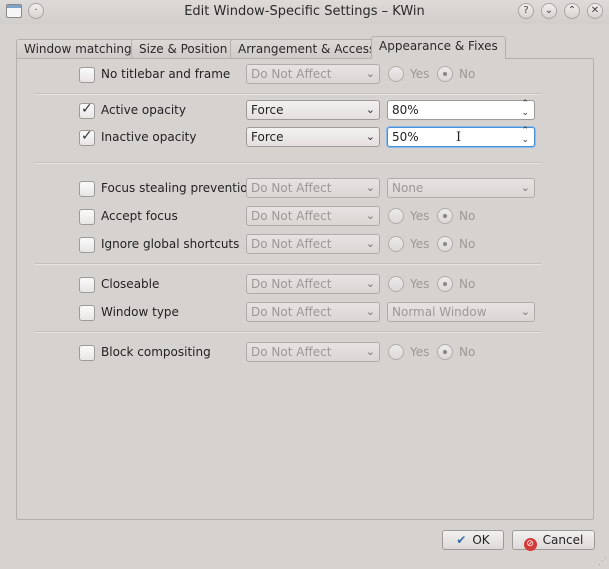 The height and width of the screenshot is (569, 609). I want to click on active-opacity-spinbox: 80% ⌃ ⌄, so click(461, 110).